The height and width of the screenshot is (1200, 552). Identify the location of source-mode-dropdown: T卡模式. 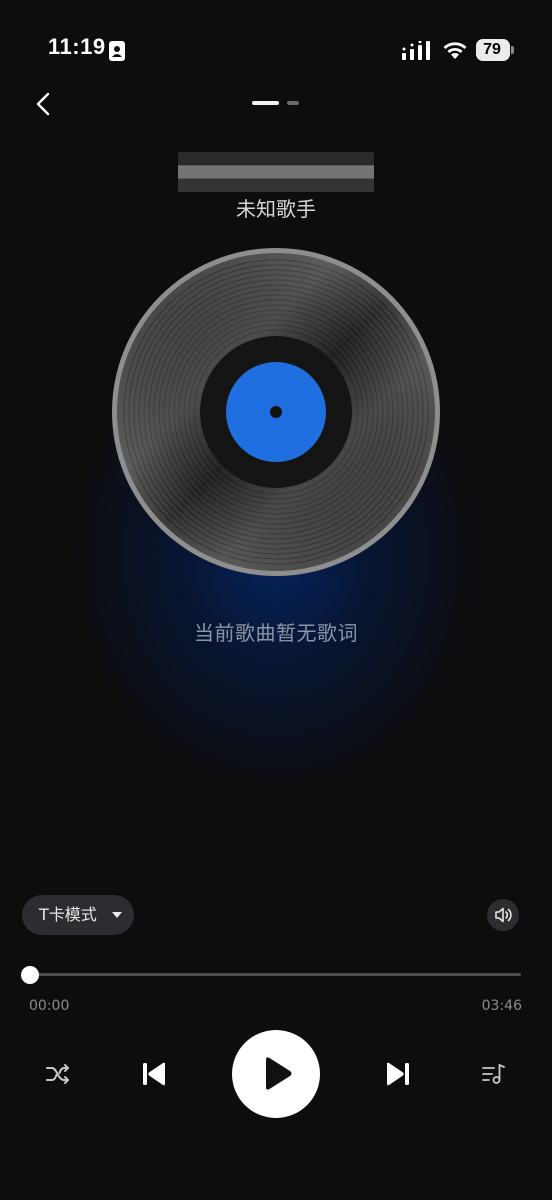
(78, 915).